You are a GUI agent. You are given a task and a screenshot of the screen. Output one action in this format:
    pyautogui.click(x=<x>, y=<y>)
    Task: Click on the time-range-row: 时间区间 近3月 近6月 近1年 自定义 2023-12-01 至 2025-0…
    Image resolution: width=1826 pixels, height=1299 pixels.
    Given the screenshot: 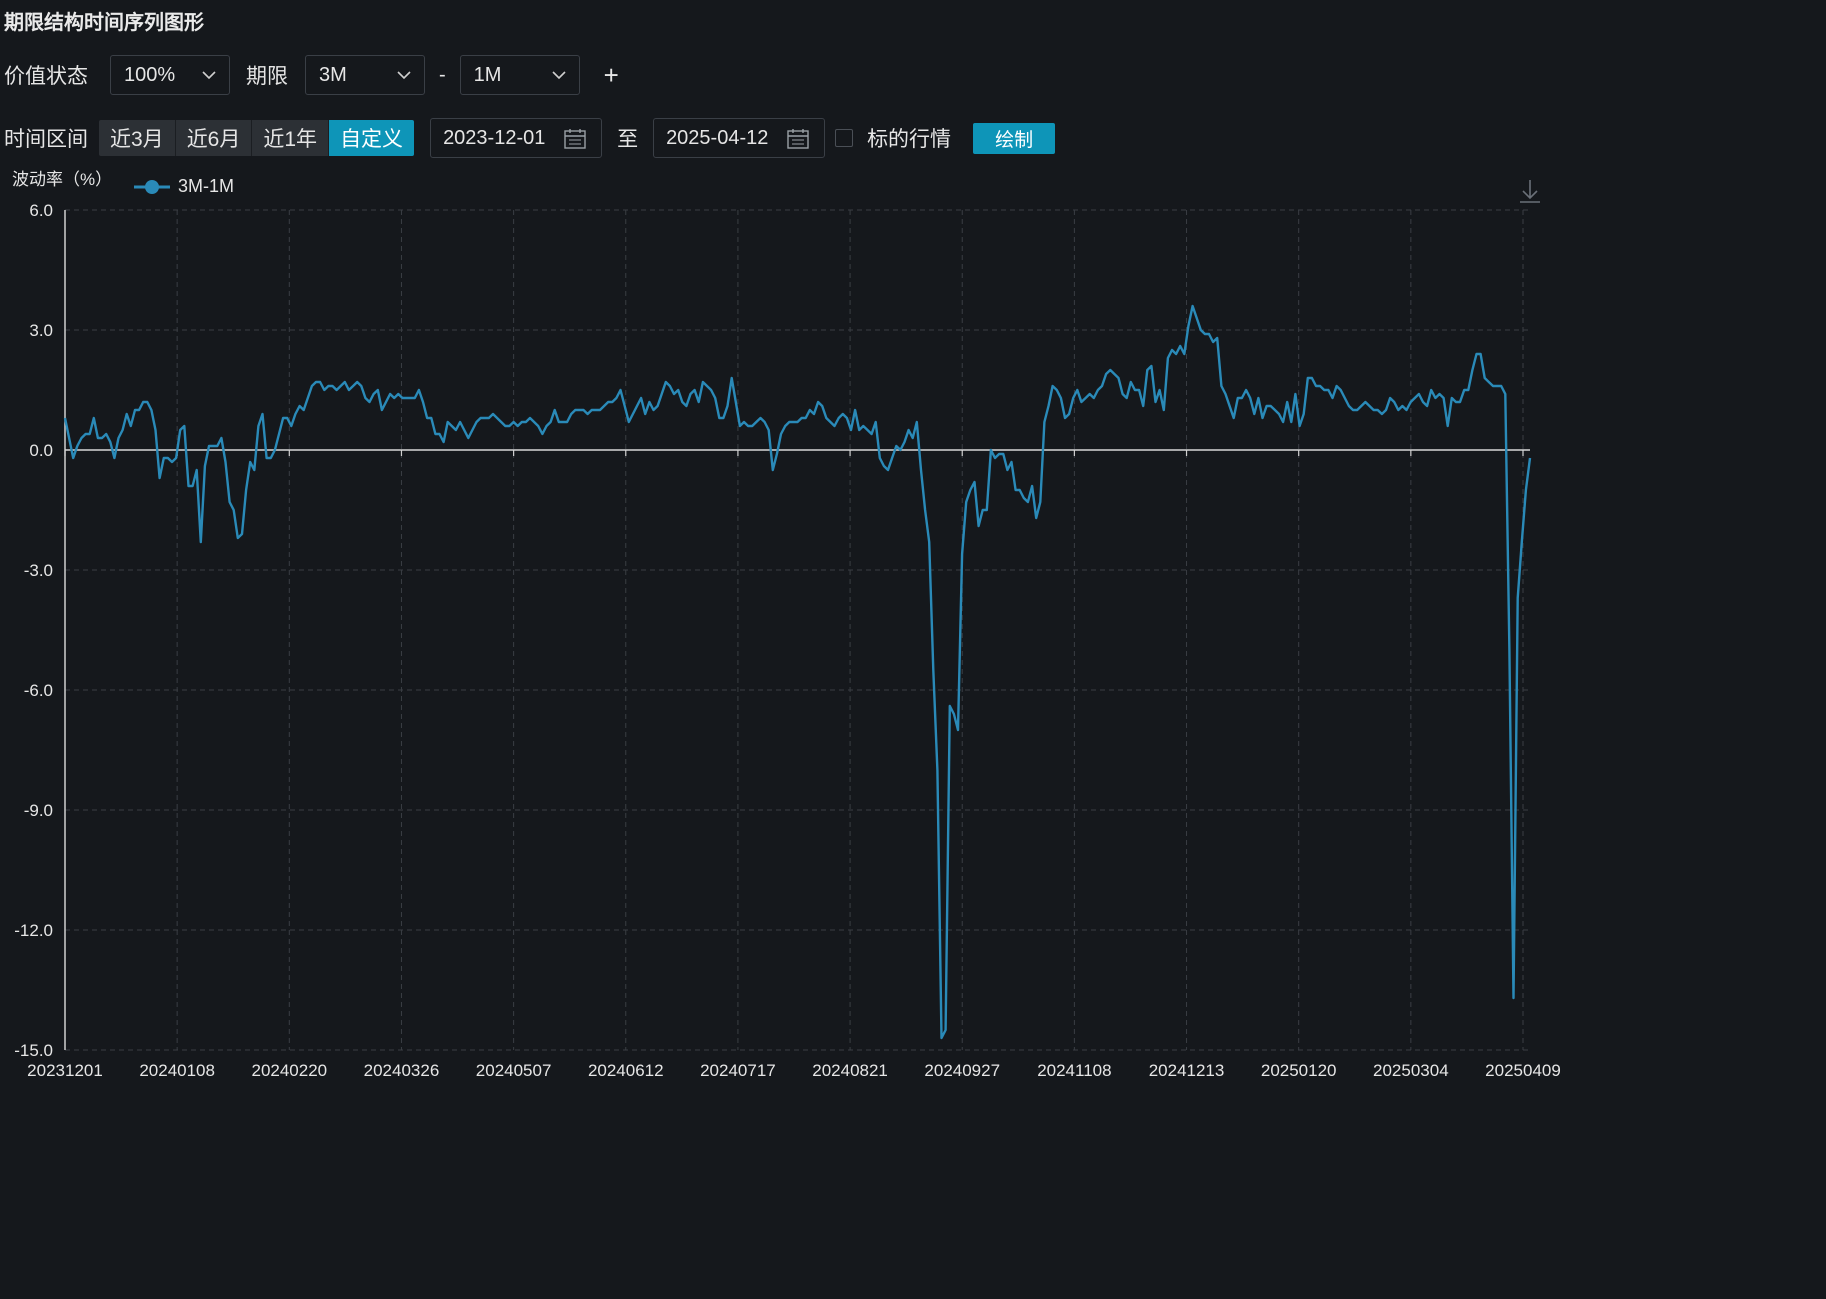 What is the action you would take?
    pyautogui.click(x=530, y=138)
    